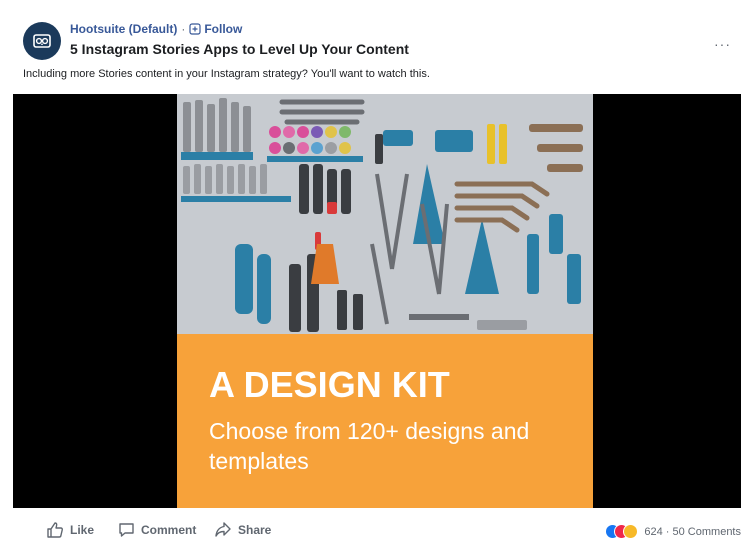 This screenshot has width=741, height=552. I want to click on like-button: Like, so click(70, 530).